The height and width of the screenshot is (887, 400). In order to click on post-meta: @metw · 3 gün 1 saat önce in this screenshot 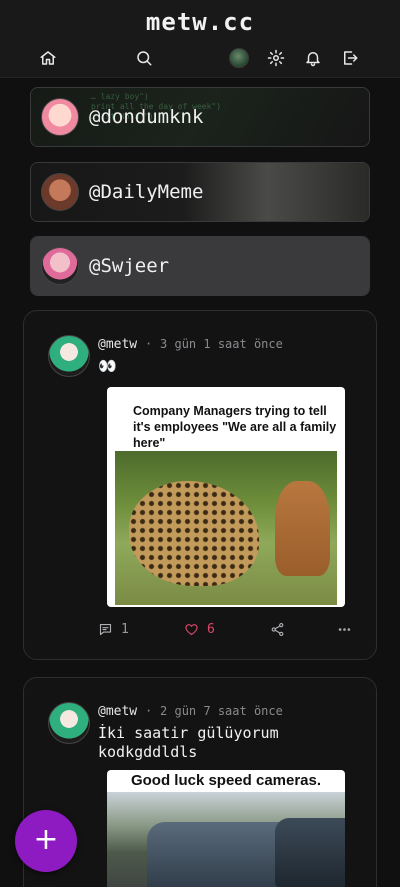, I will do `click(190, 344)`.